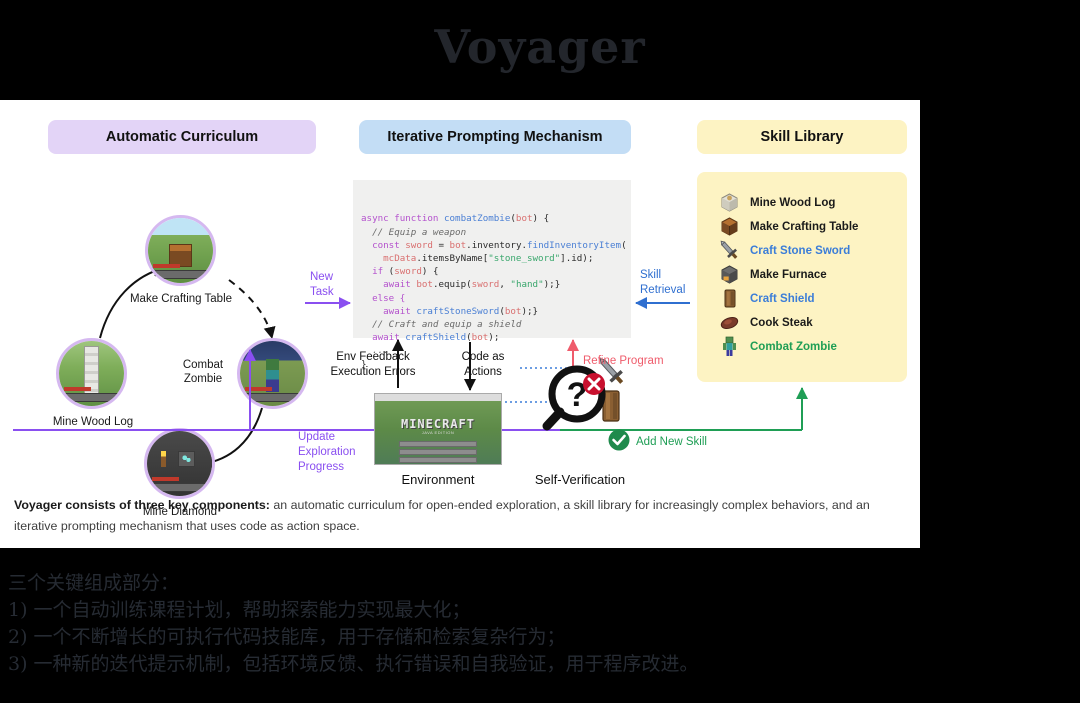 This screenshot has height=703, width=1080. I want to click on skill-item-label: Craft Shield, so click(782, 298).